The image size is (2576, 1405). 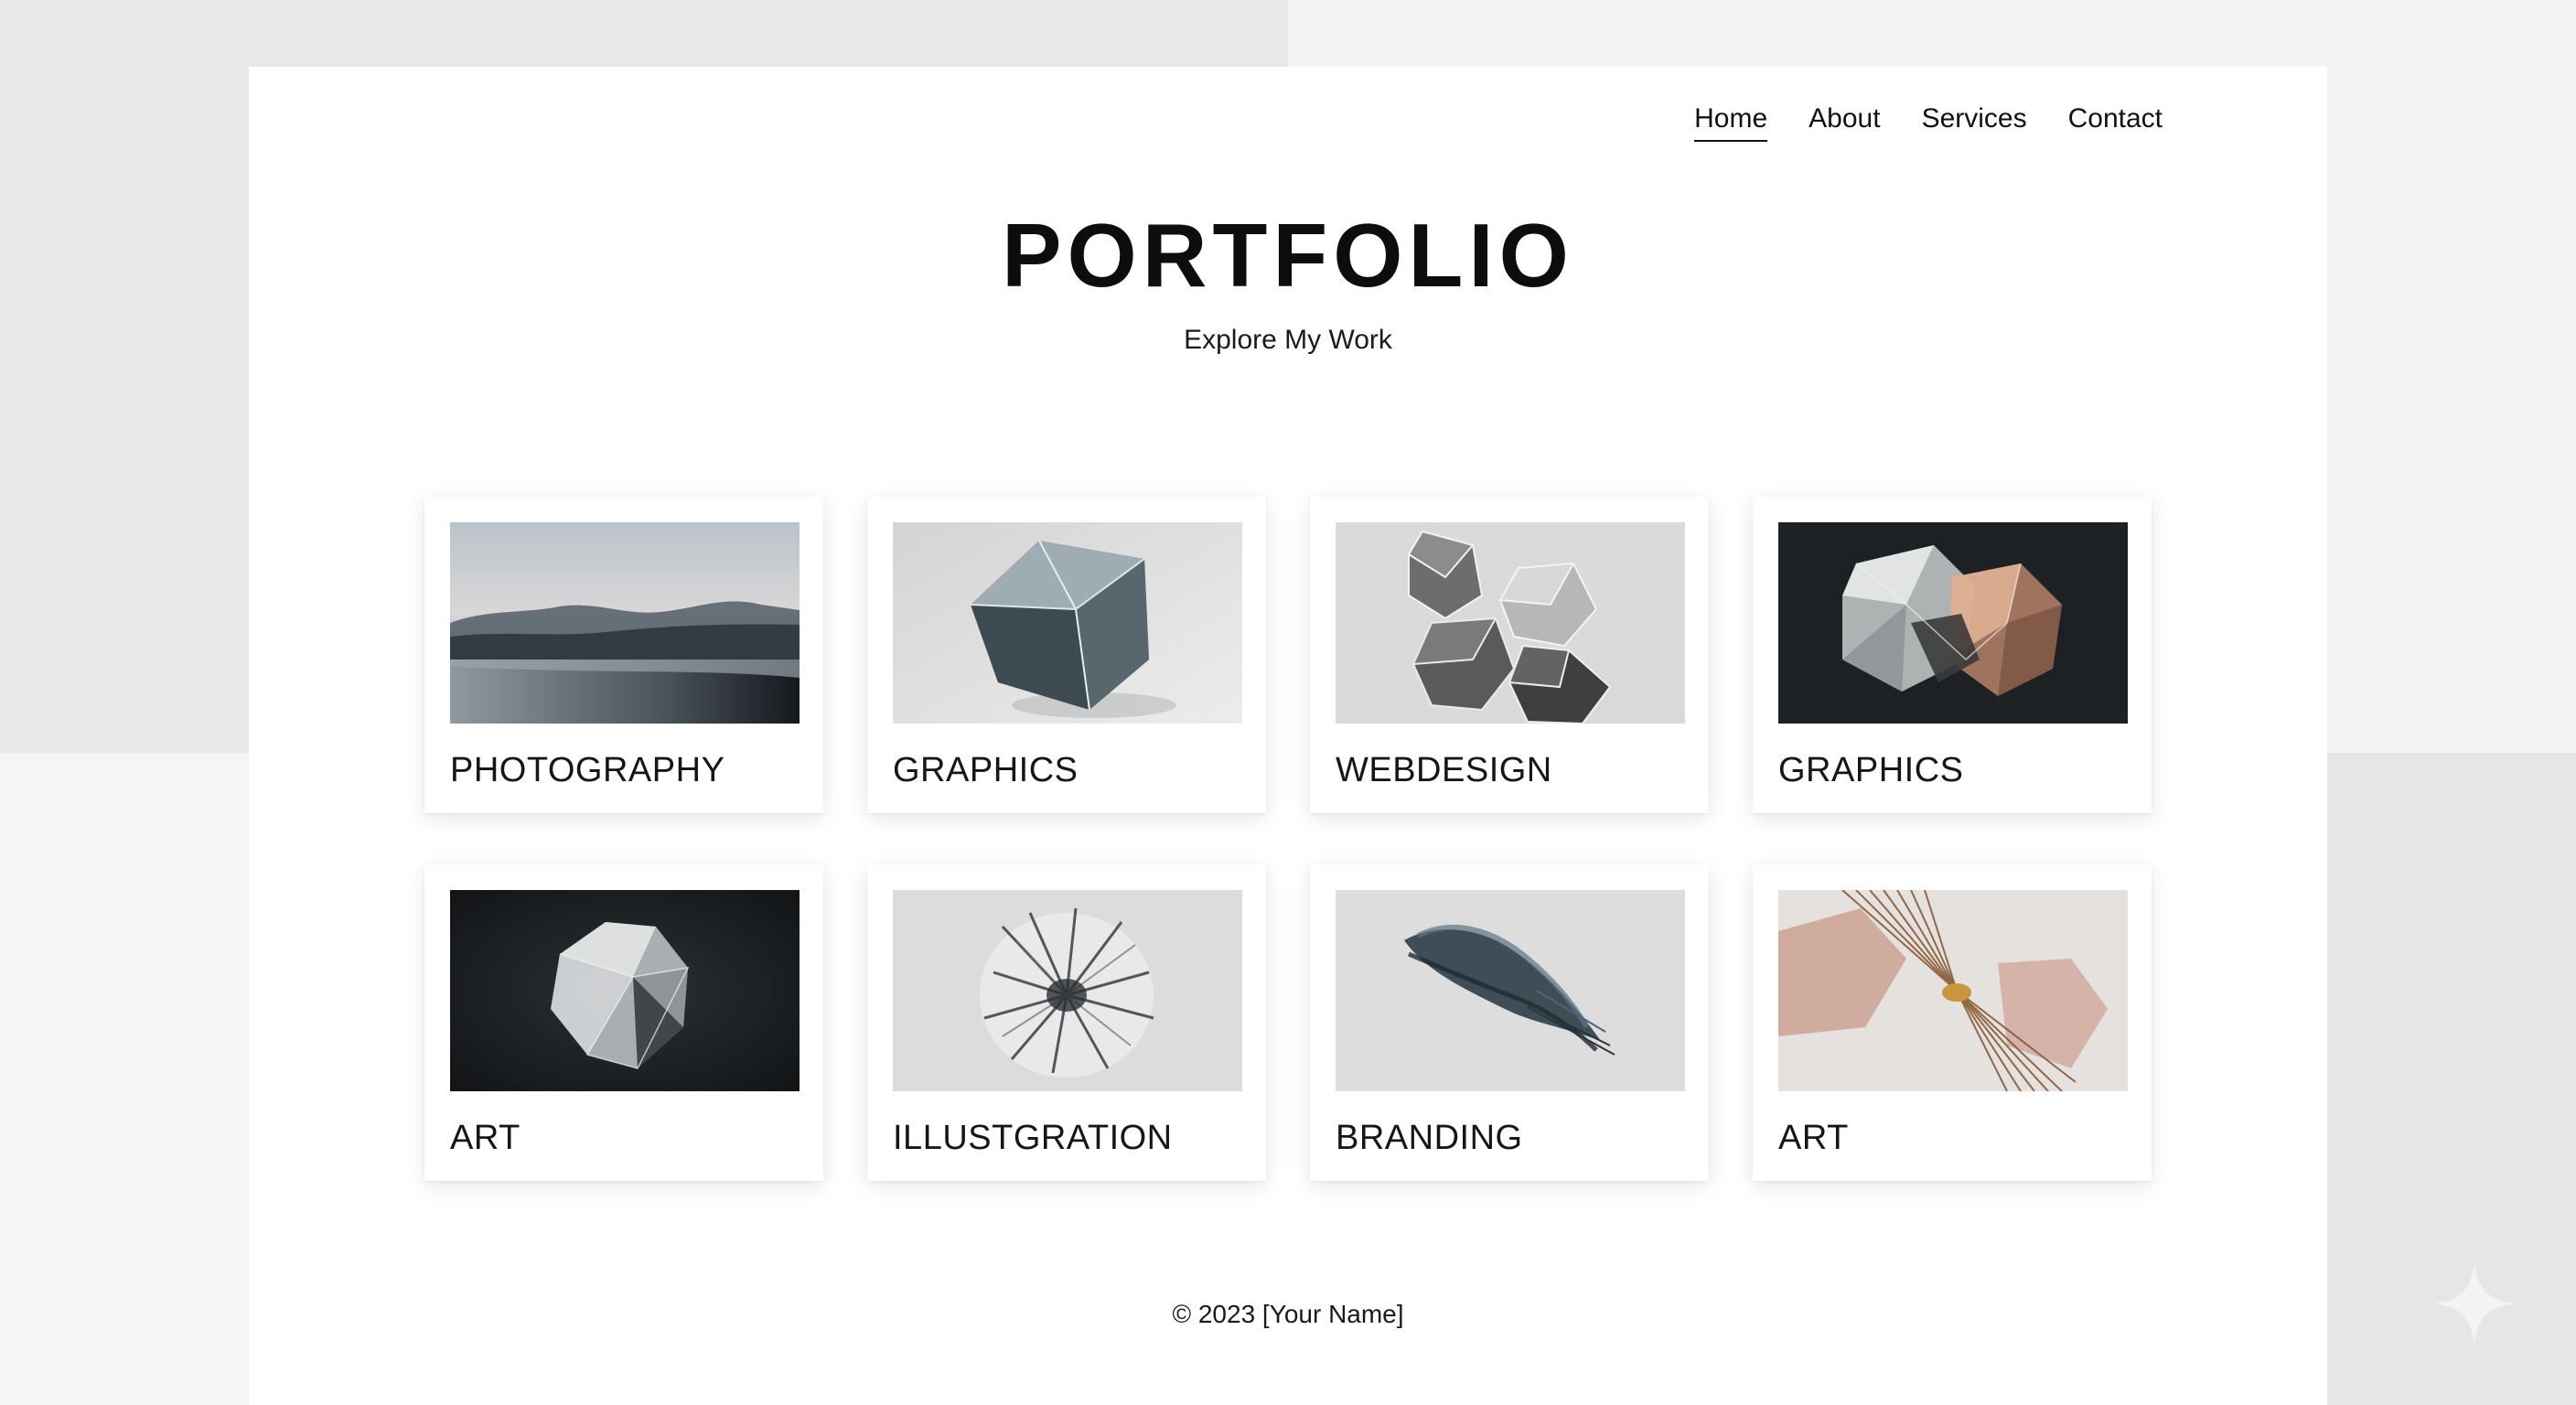 I want to click on portfolio-card: WEBDESIGN, so click(x=1509, y=655).